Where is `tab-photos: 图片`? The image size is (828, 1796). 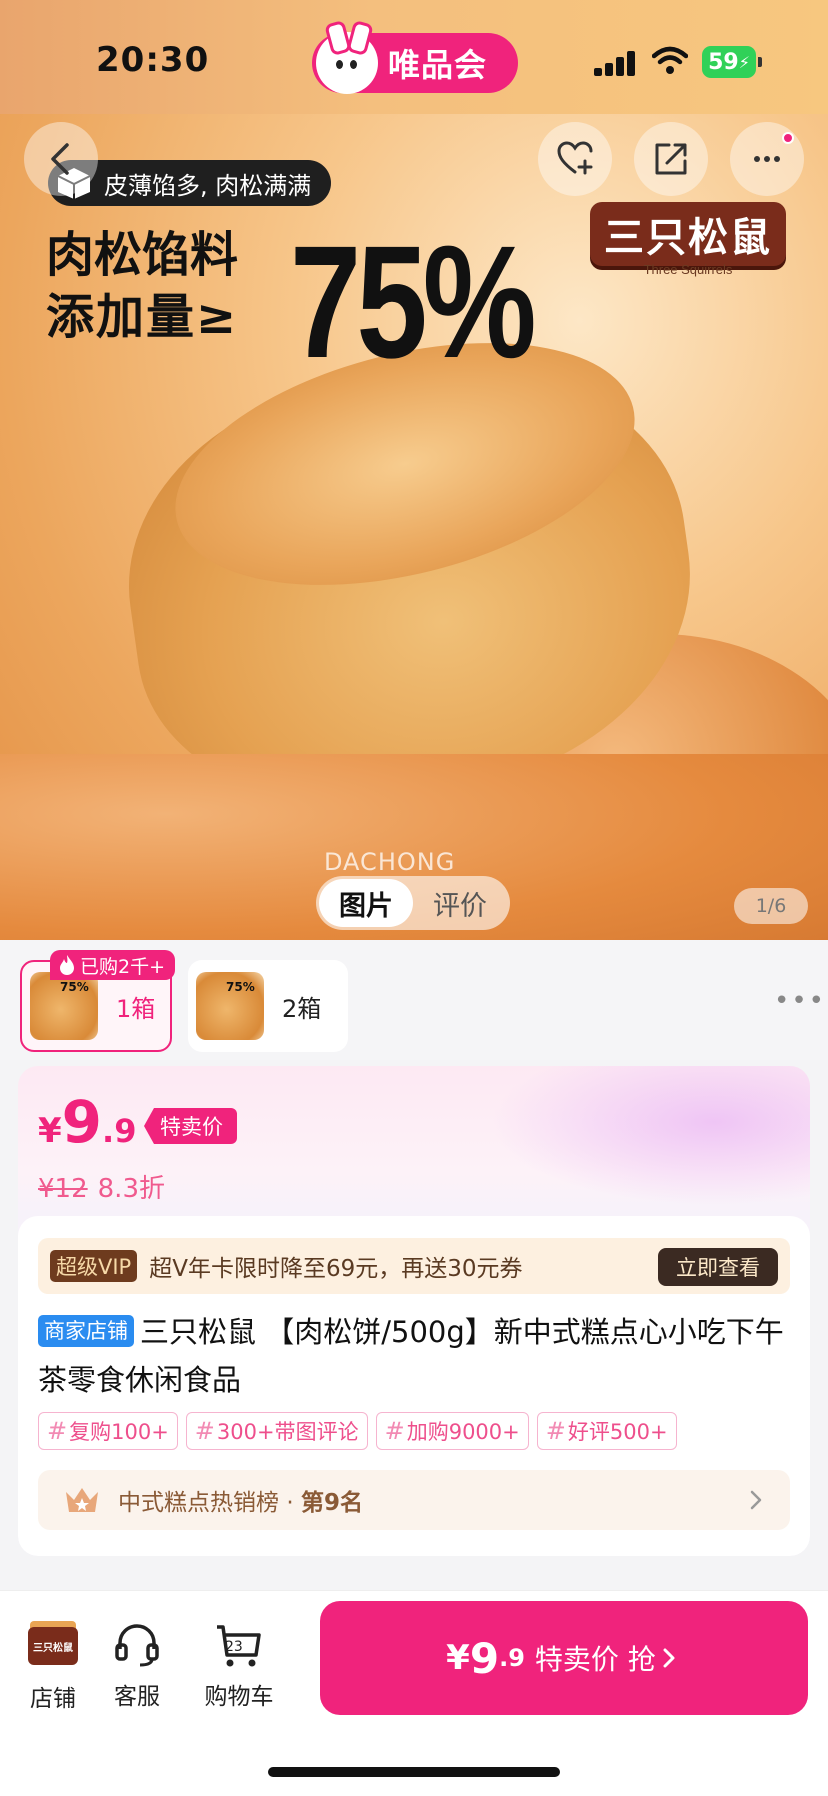 tab-photos: 图片 is located at coordinates (366, 903).